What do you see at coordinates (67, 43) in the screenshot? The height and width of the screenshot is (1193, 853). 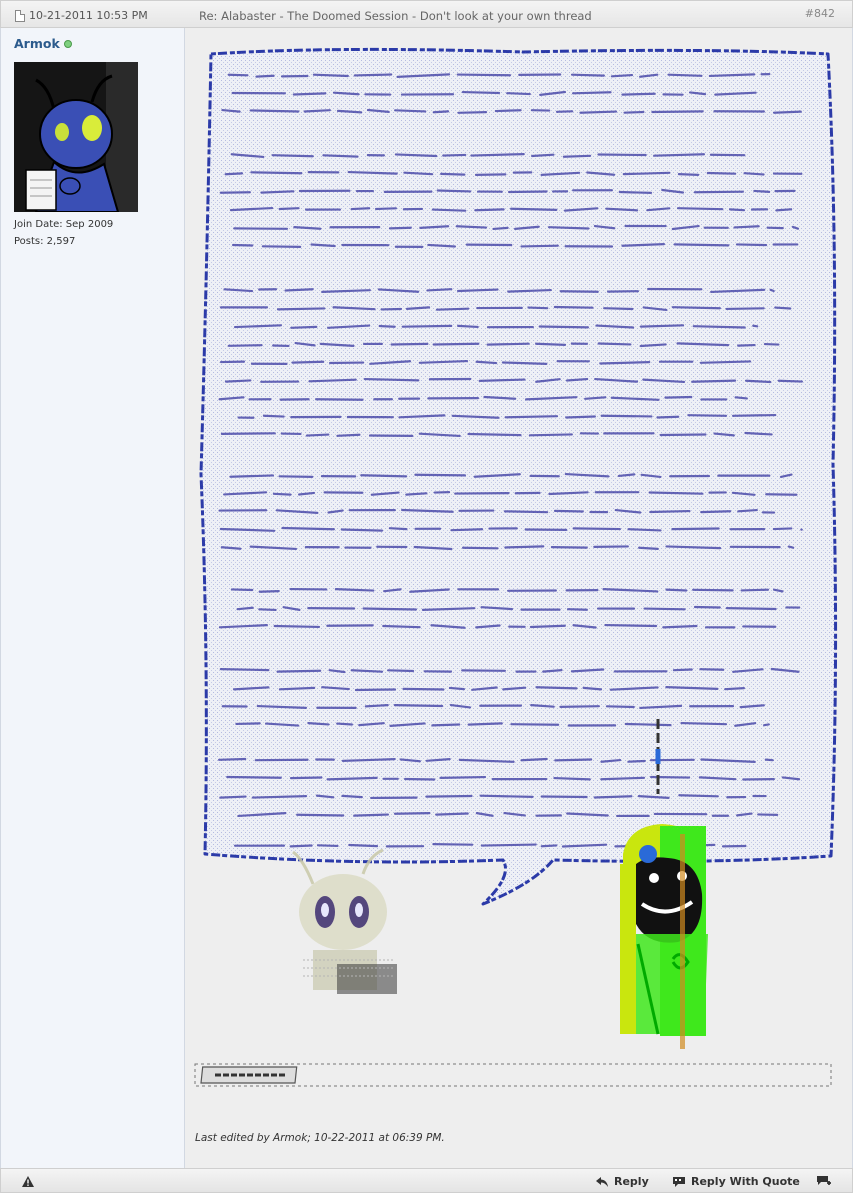 I see `online-status-icon` at bounding box center [67, 43].